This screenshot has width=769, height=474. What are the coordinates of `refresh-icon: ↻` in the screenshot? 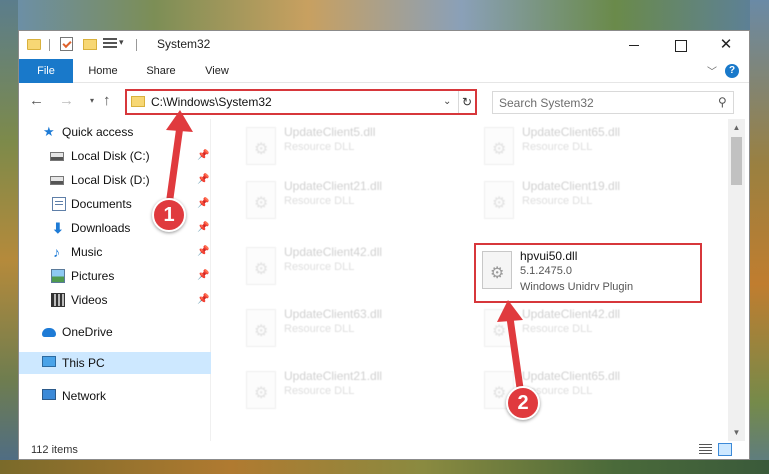 It's located at (466, 102).